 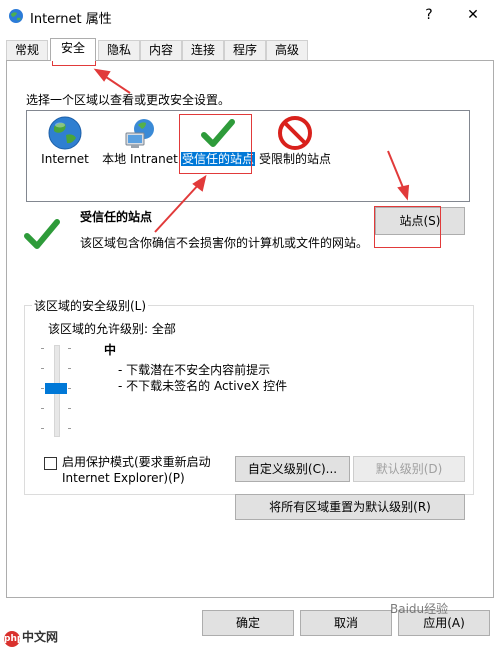 I want to click on tab-security: 安全, so click(x=73, y=49).